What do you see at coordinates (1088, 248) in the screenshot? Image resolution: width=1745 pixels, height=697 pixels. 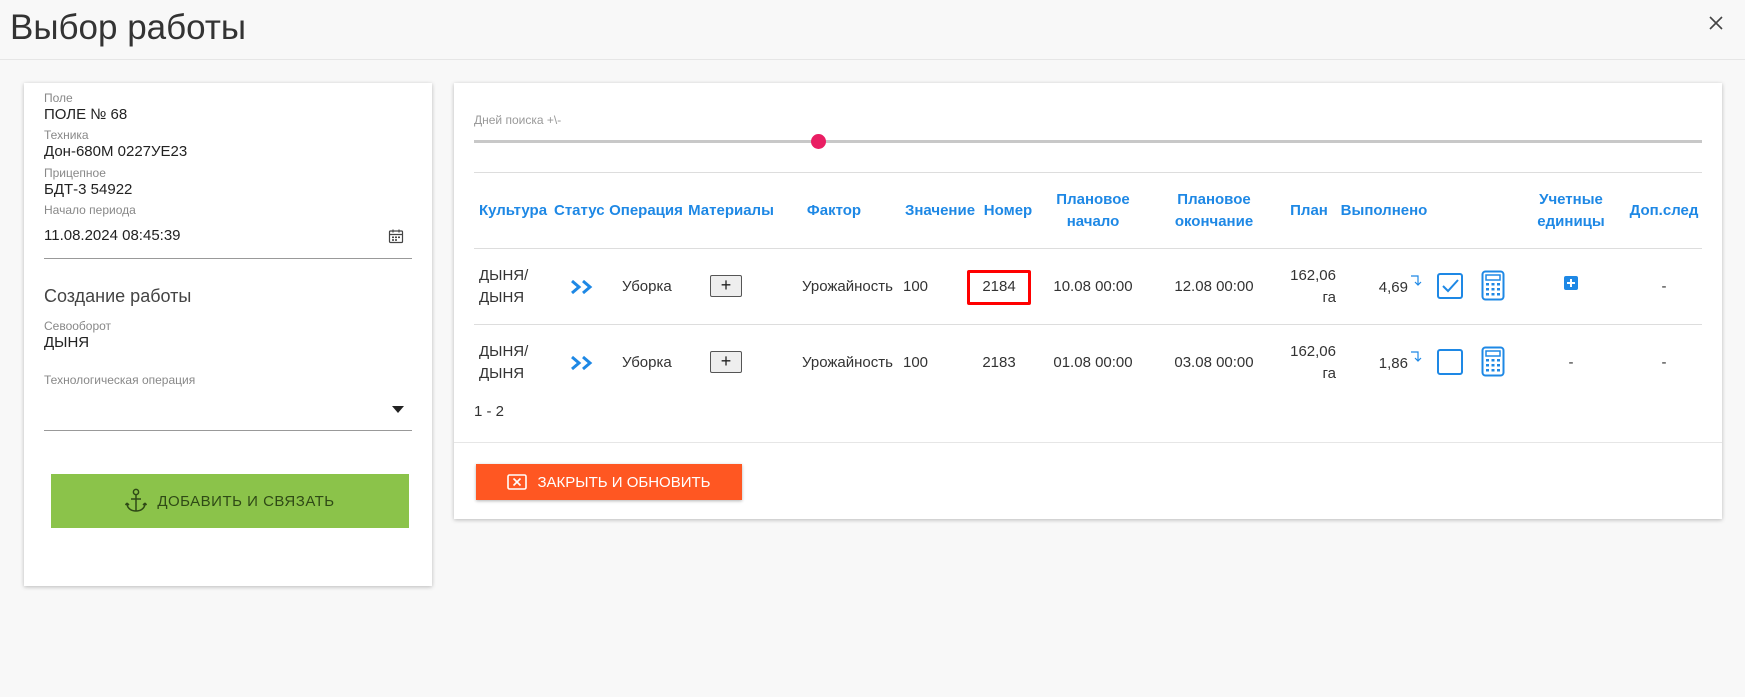 I see `header-divider` at bounding box center [1088, 248].